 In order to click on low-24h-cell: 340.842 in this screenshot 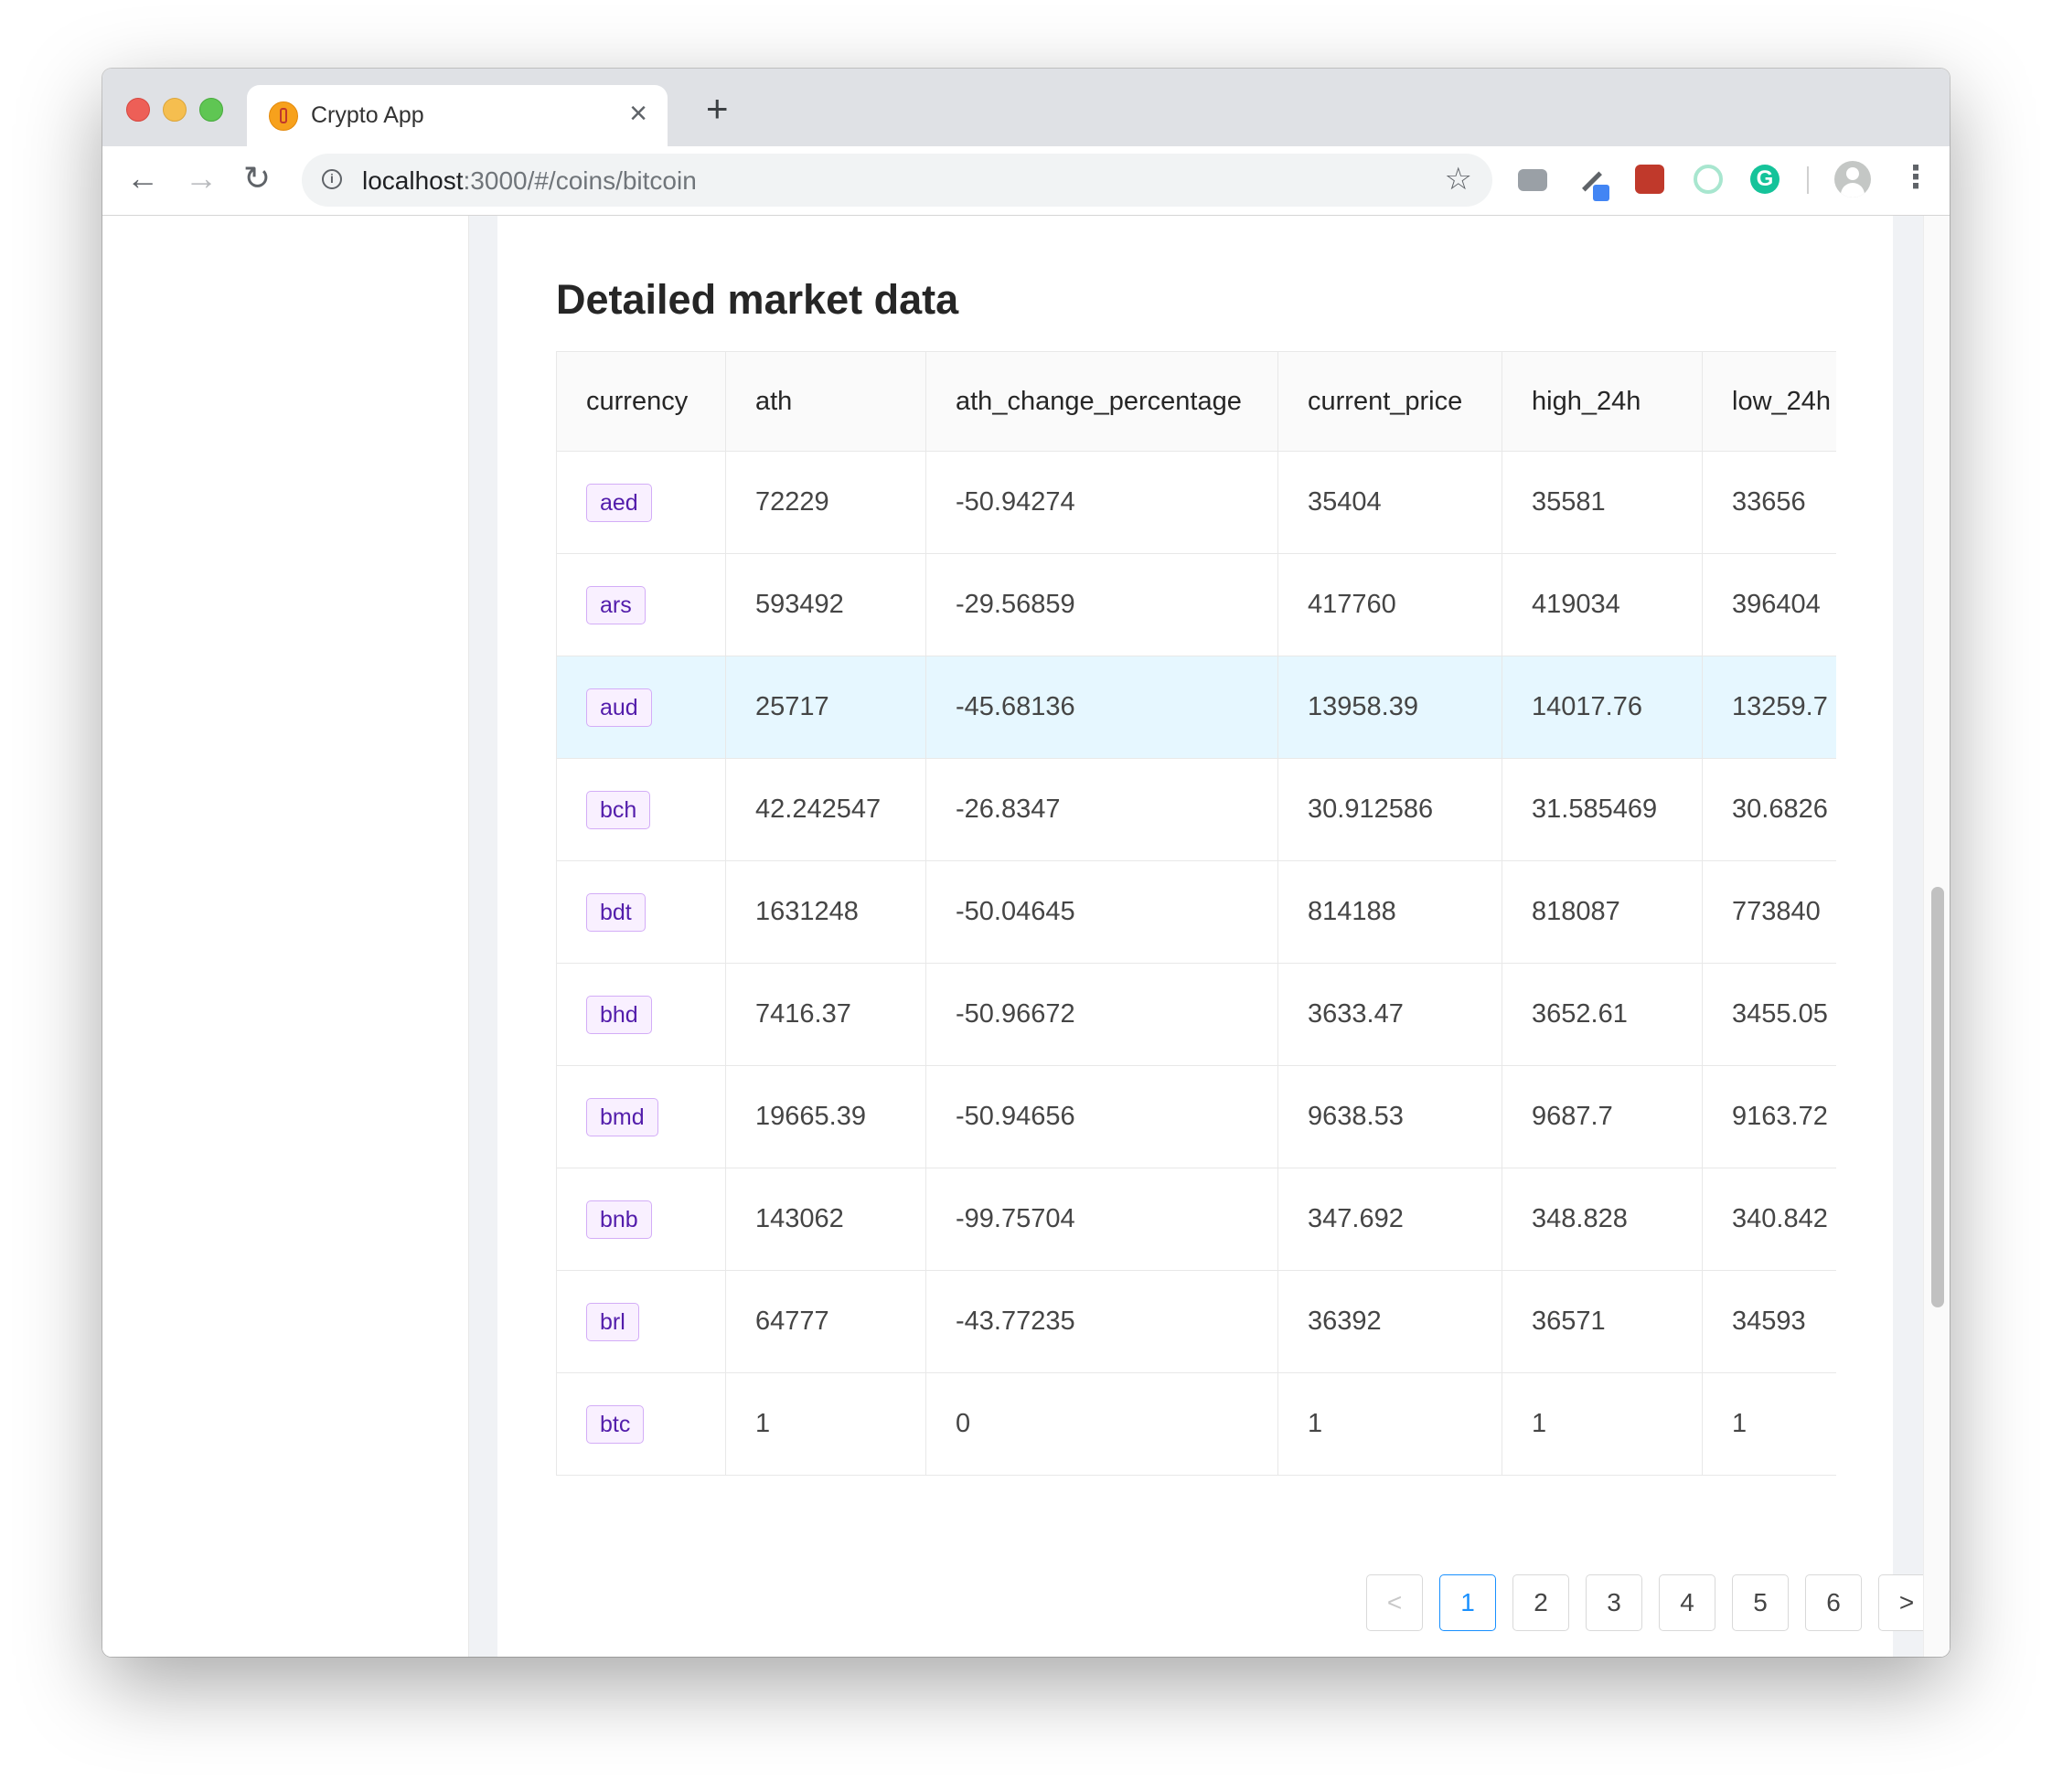, I will do `click(1769, 1219)`.